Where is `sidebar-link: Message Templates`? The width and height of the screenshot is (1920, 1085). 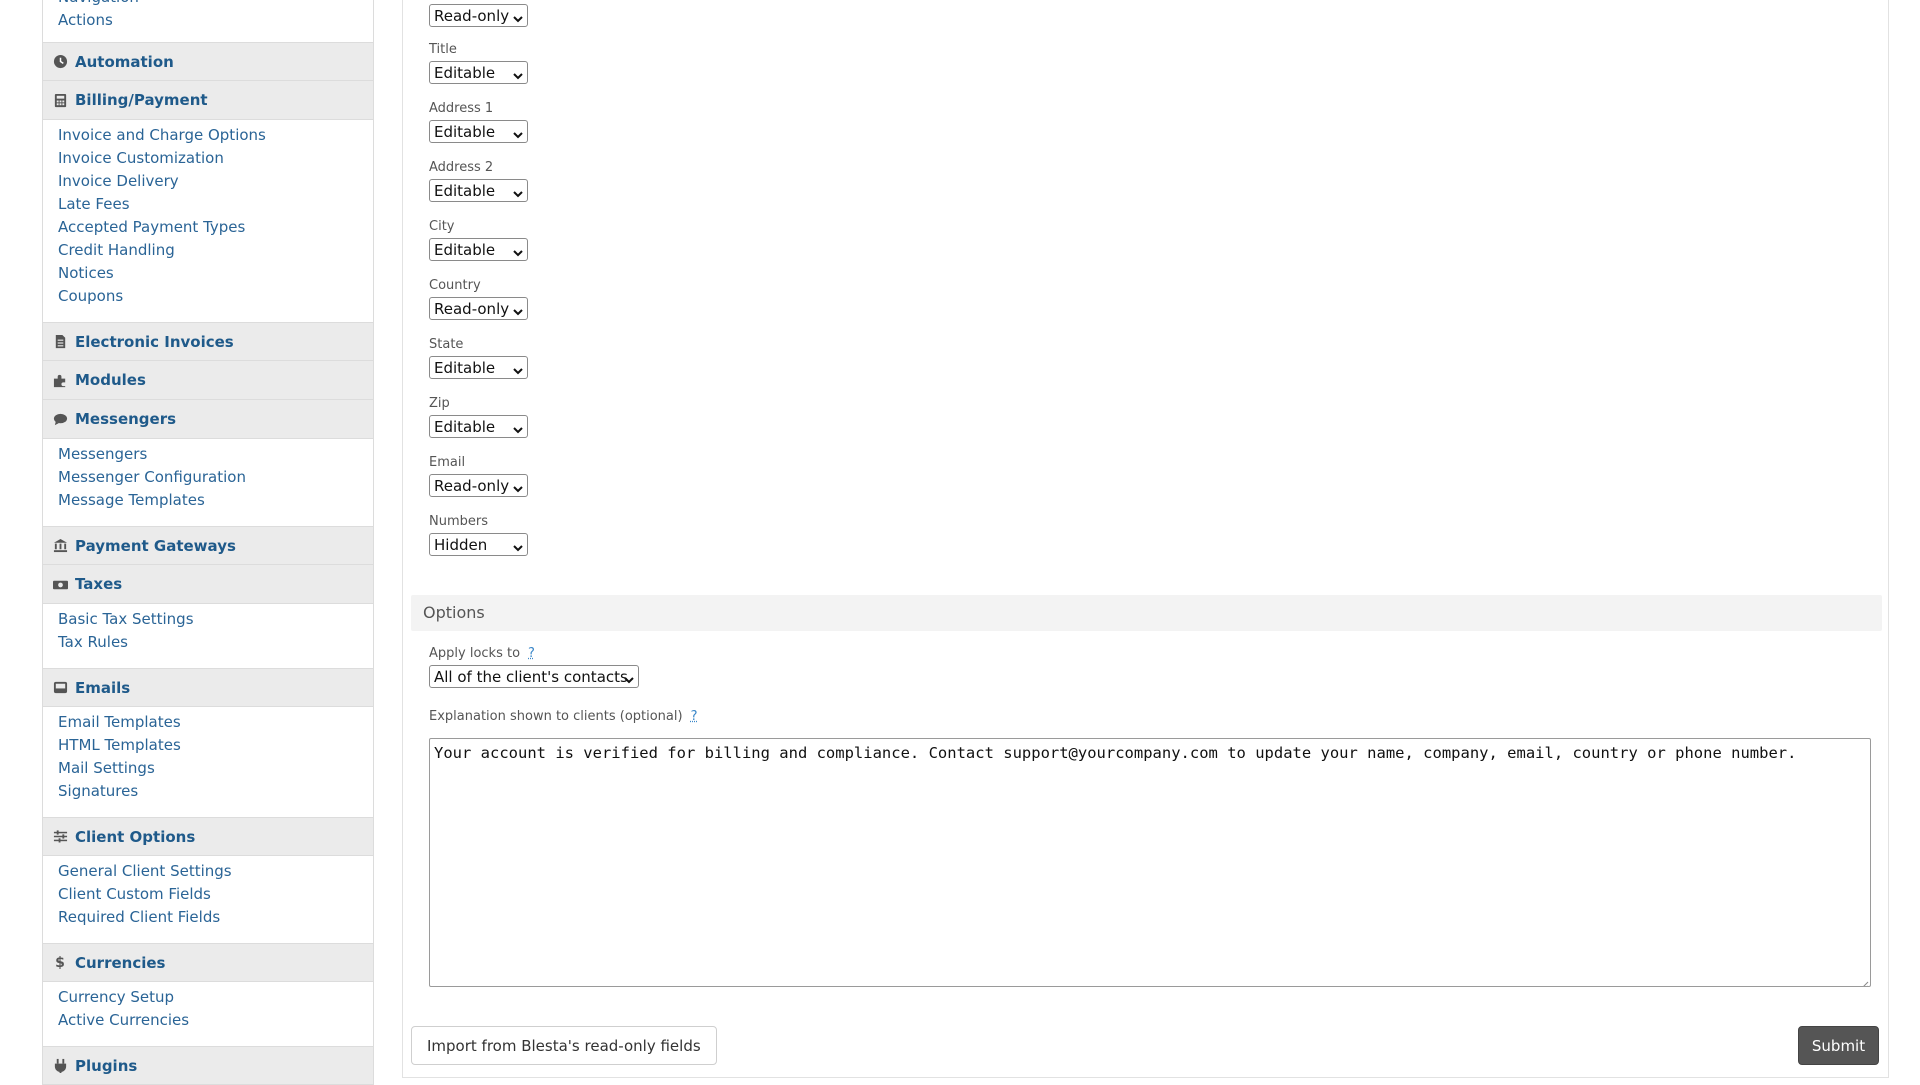
sidebar-link: Message Templates is located at coordinates (208, 500).